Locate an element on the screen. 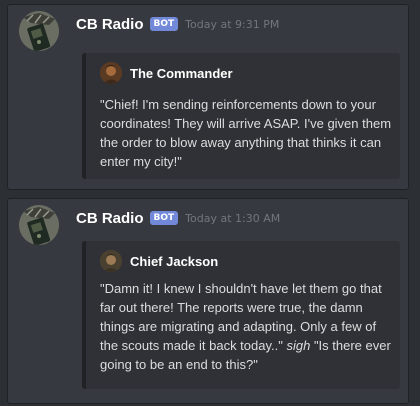 This screenshot has height=406, width=420. chief-portrait-icon is located at coordinates (111, 261).